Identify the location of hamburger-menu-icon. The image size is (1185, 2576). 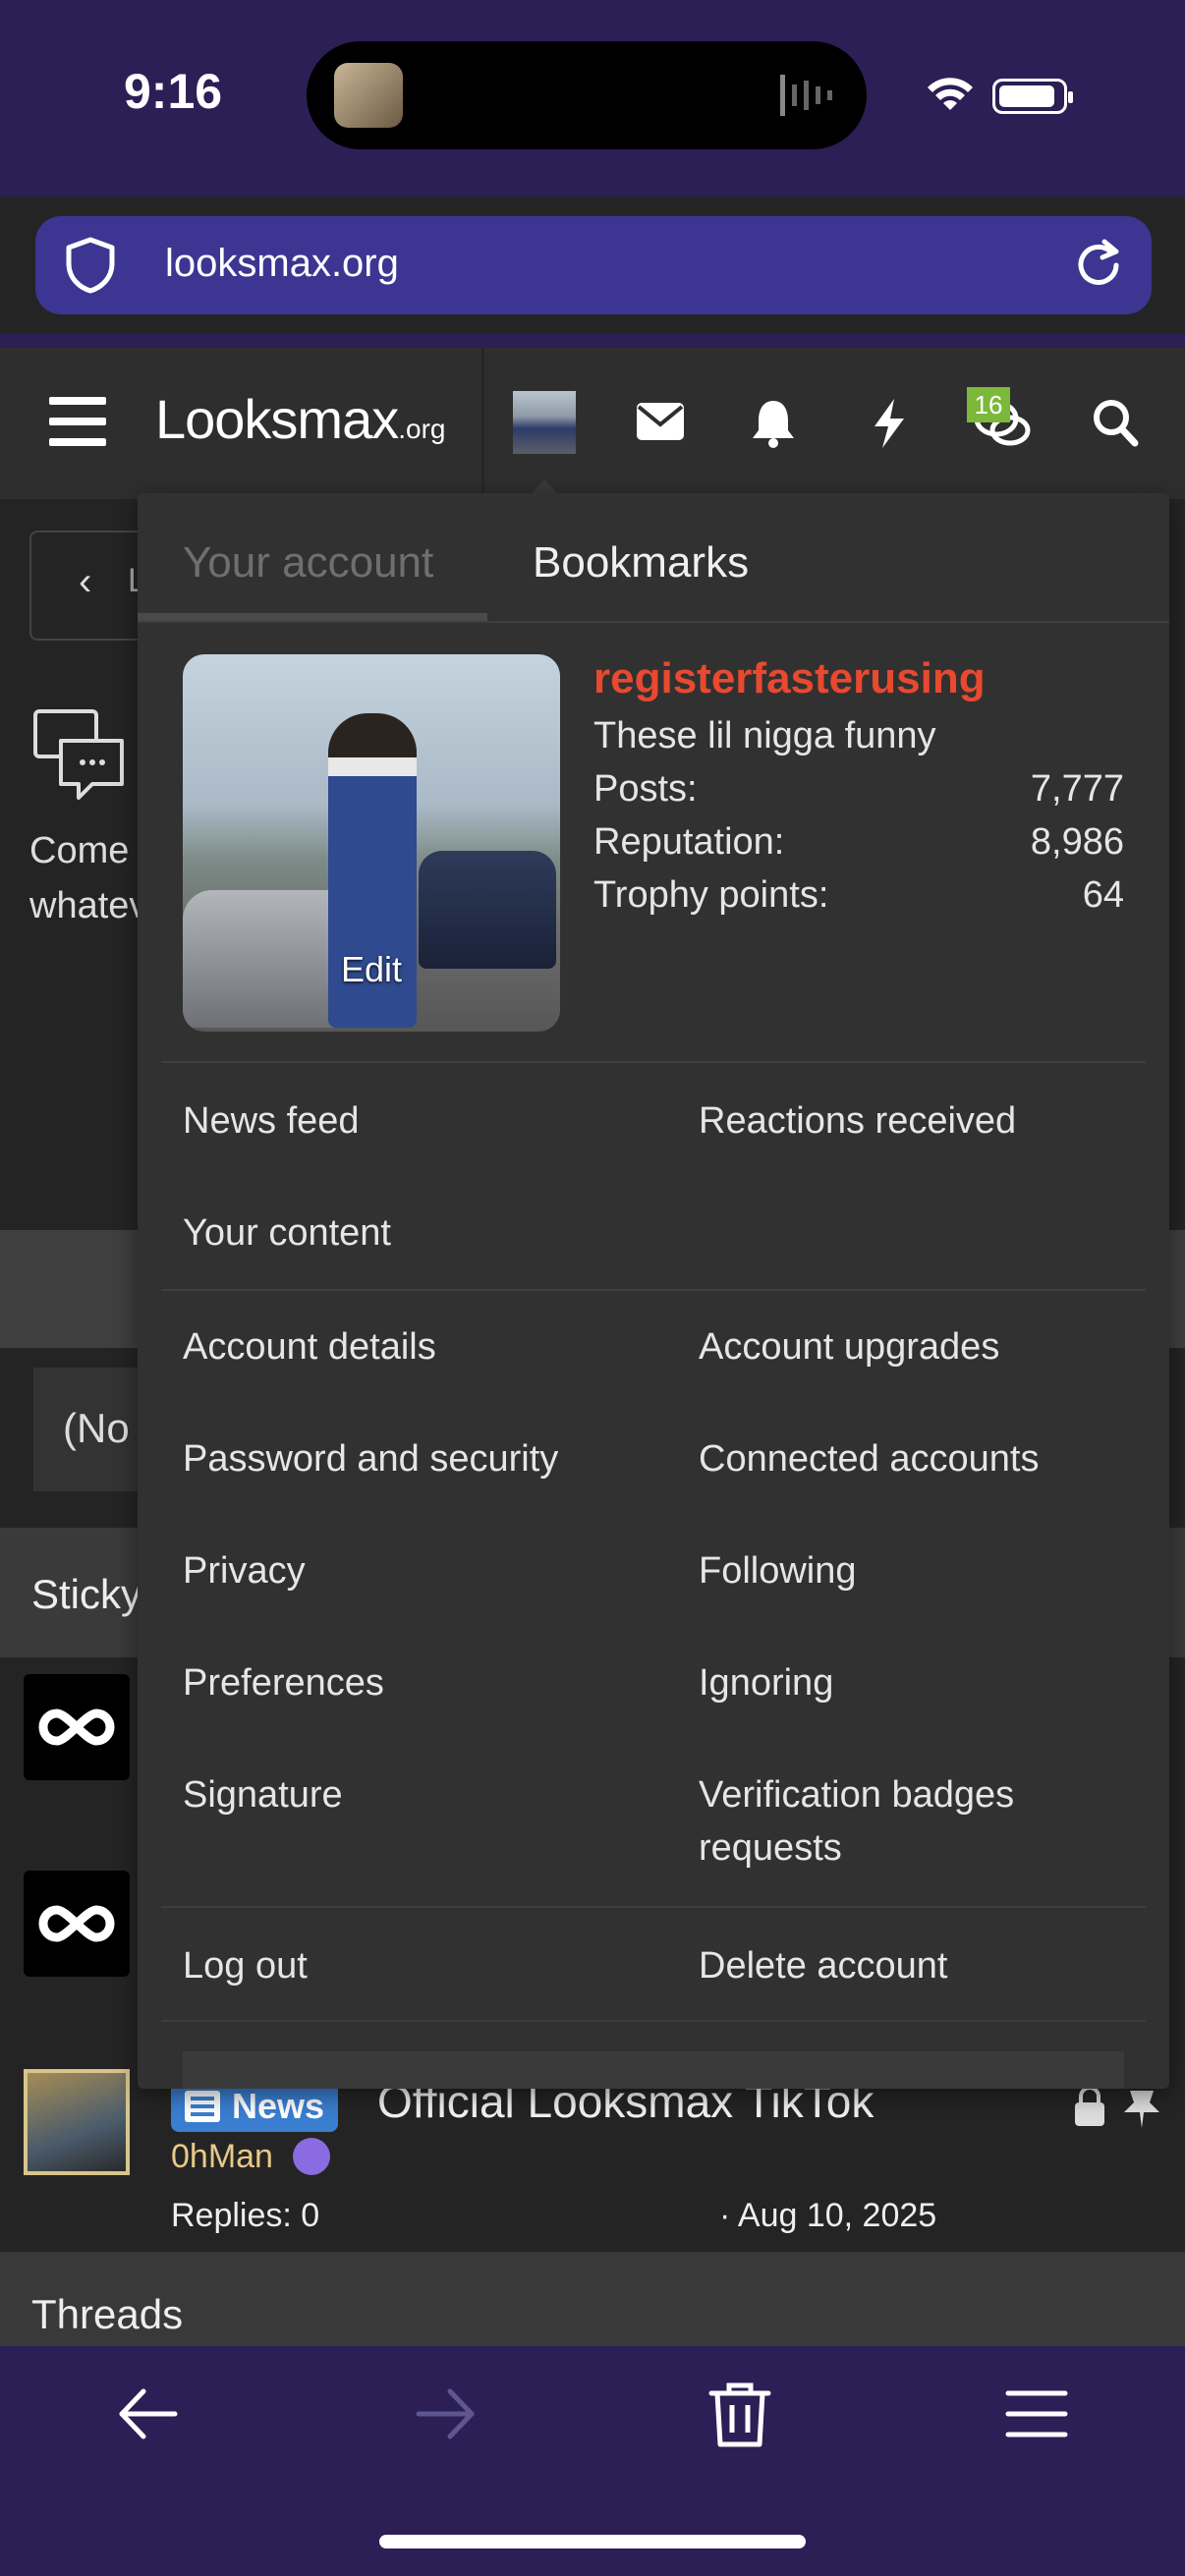
(77, 421).